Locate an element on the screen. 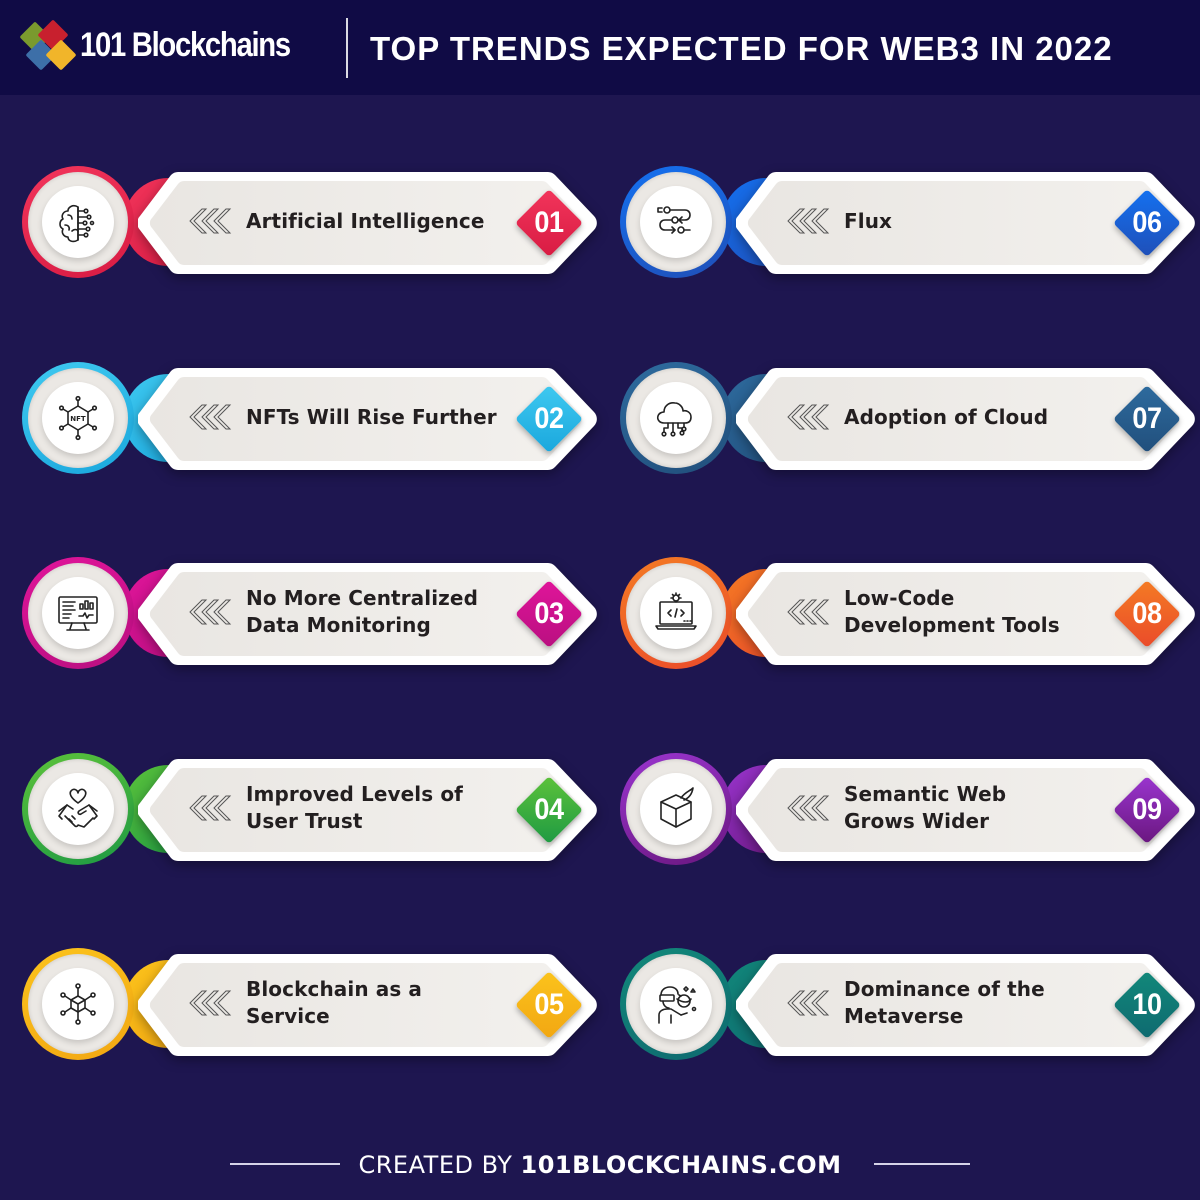 The height and width of the screenshot is (1200, 1200). trend-title-line: Improved Levels of is located at coordinates (354, 793).